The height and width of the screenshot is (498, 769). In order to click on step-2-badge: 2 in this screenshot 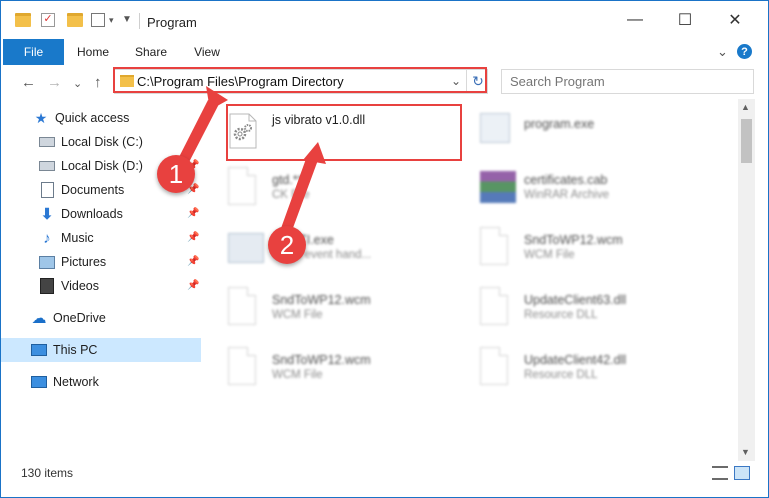, I will do `click(287, 245)`.